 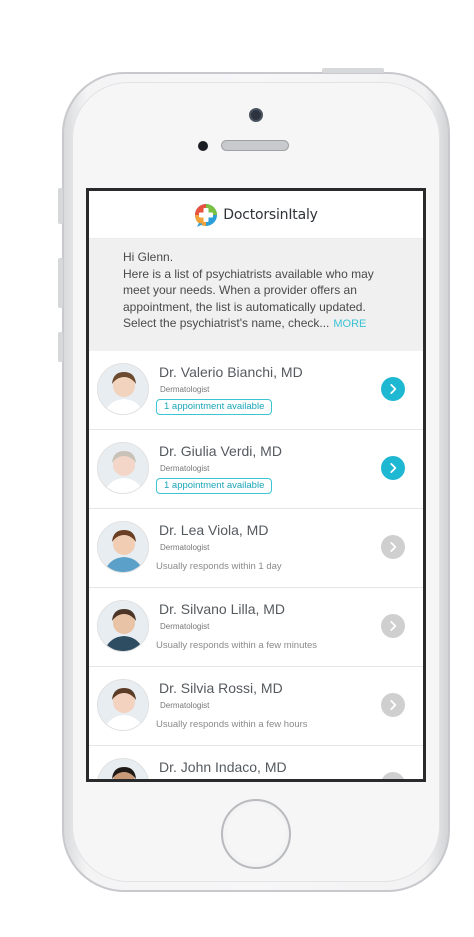 I want to click on response-time-text: Usually responds within a few minutes, so click(x=237, y=645).